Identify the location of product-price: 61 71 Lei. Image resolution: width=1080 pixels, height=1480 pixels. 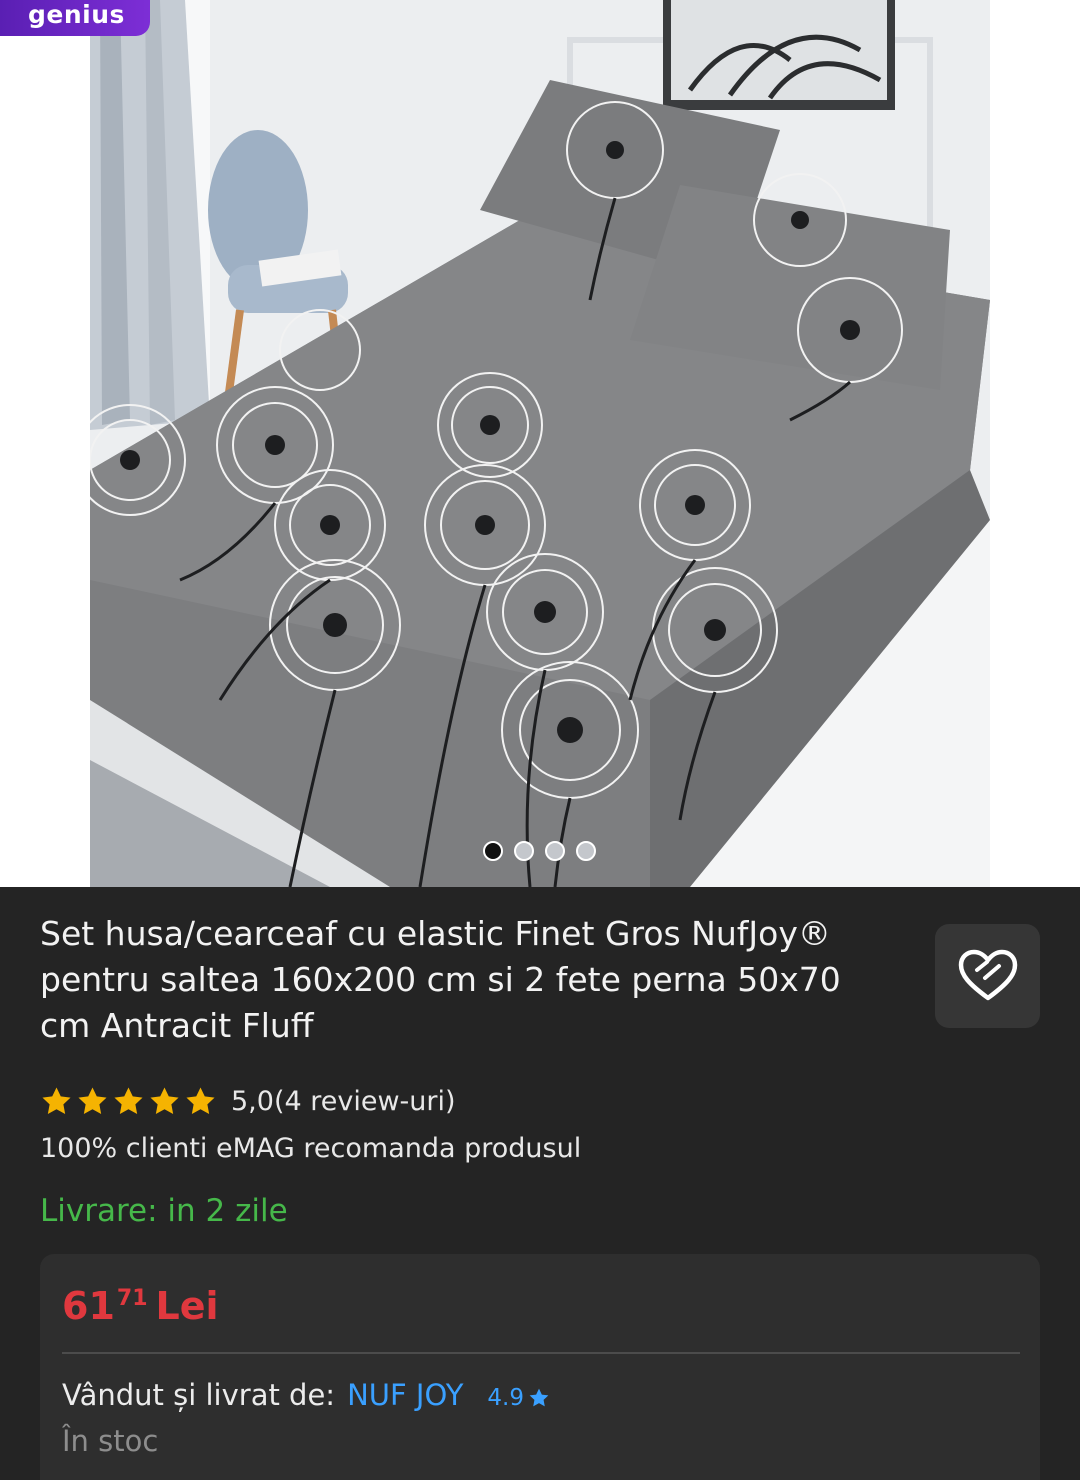
(140, 1306).